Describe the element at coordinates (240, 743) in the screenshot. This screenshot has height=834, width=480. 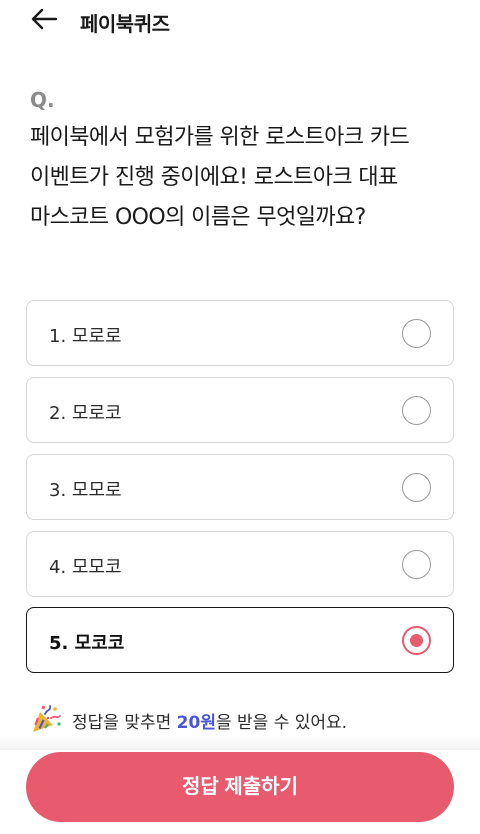
I see `button-area-shadow` at that location.